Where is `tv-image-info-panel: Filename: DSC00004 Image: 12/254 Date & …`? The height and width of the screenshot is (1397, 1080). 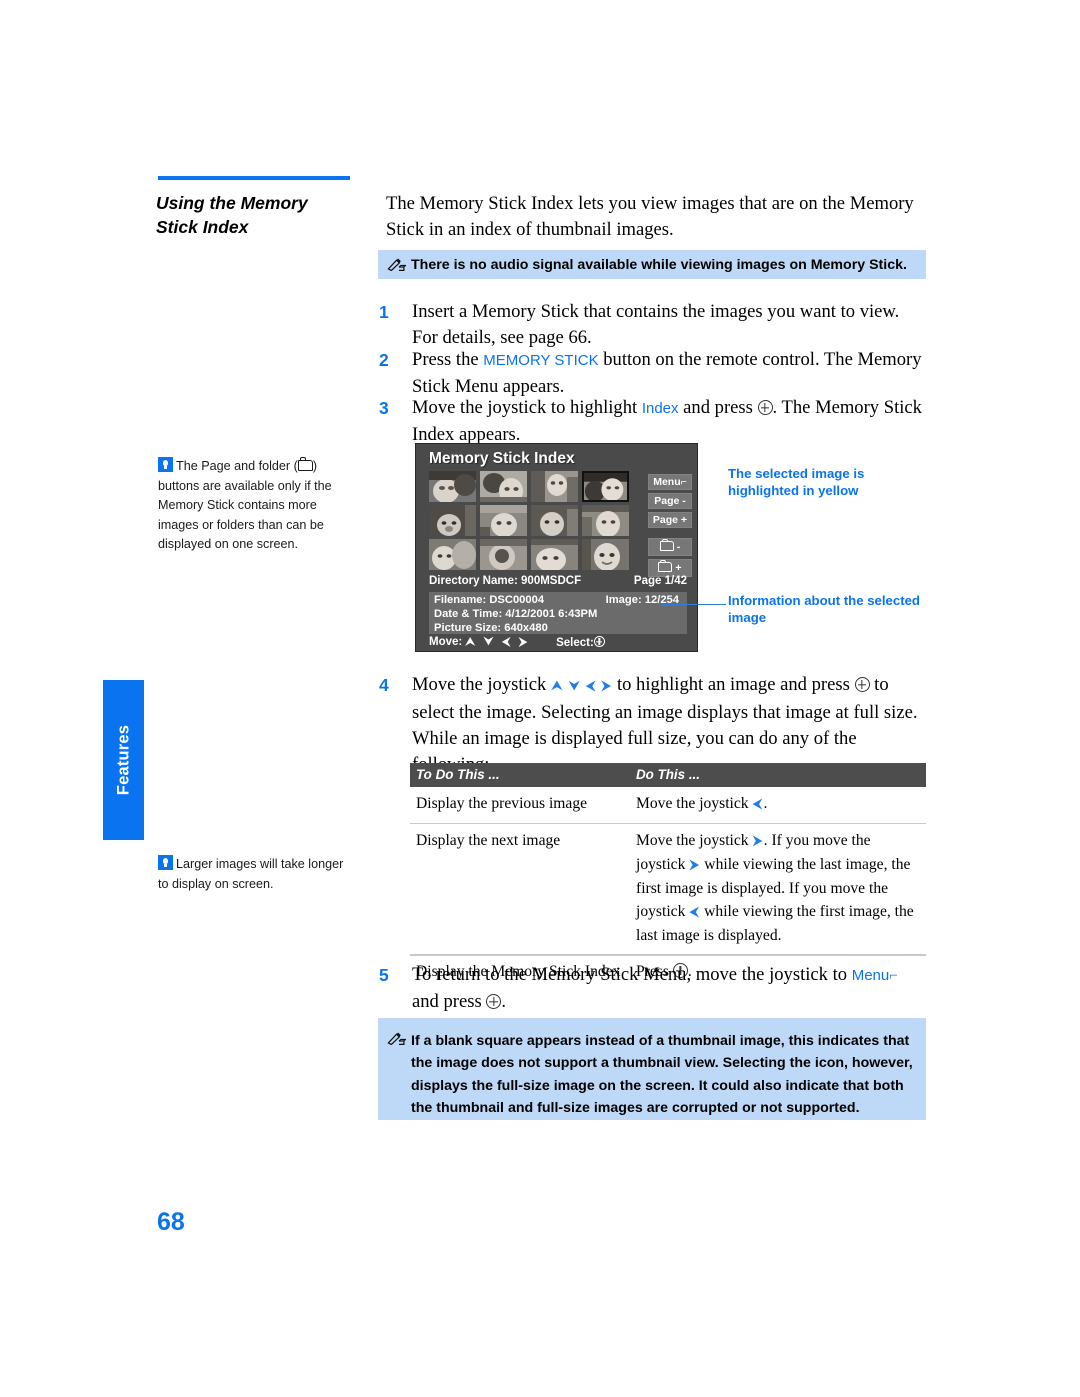
tv-image-info-panel: Filename: DSC00004 Image: 12/254 Date & … is located at coordinates (558, 613).